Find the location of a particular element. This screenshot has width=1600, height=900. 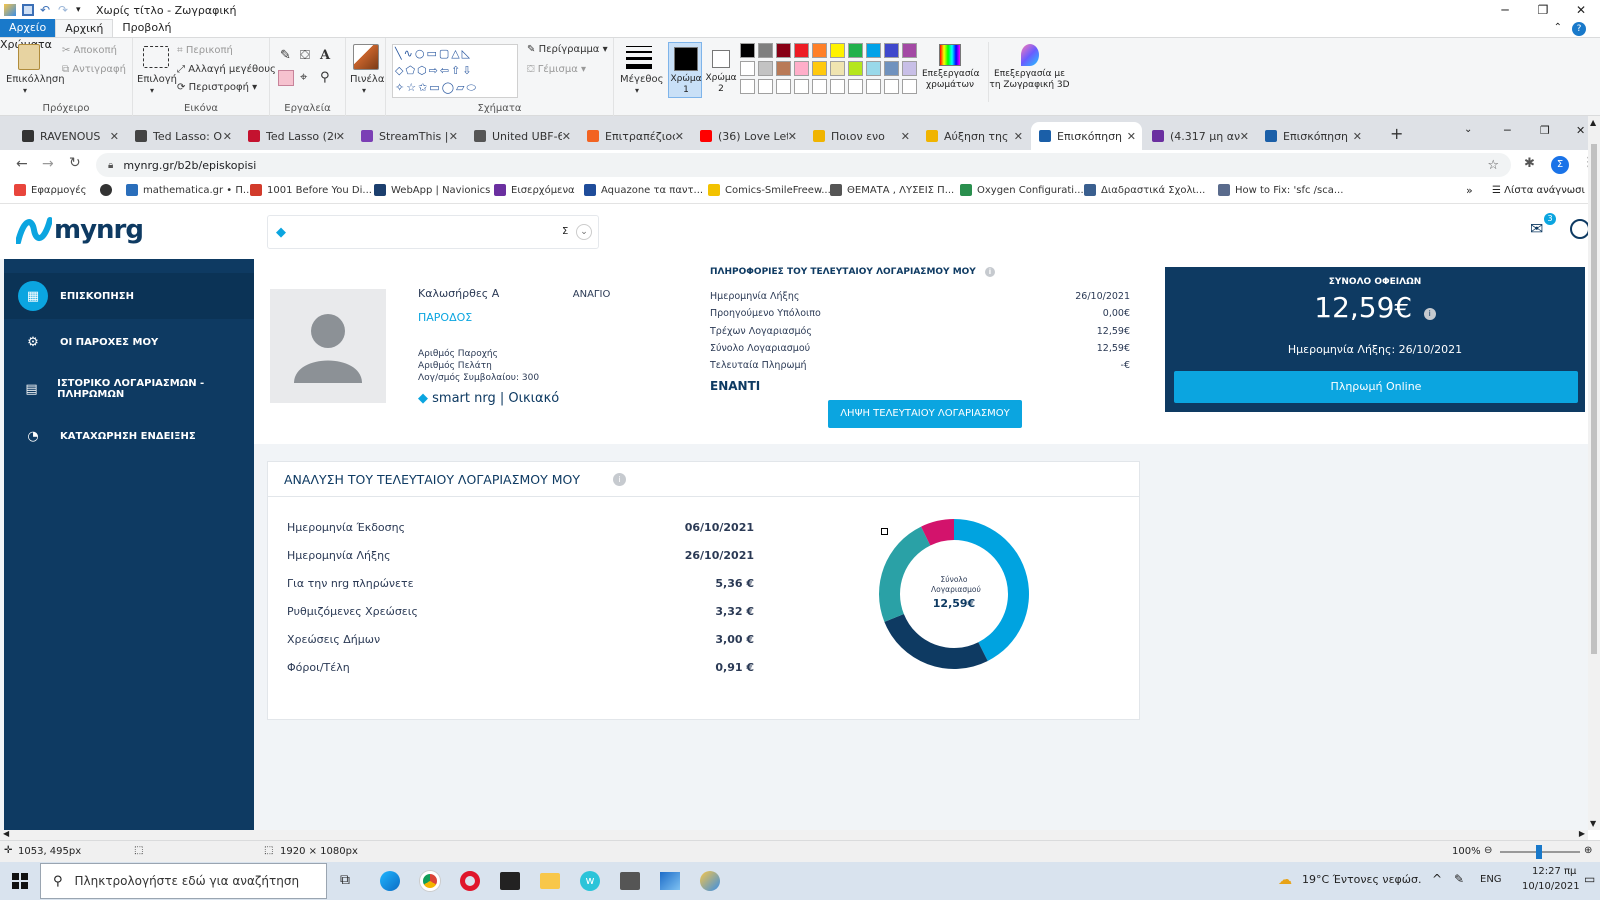

scroll-up-icon: ▲ is located at coordinates (1593, 122).